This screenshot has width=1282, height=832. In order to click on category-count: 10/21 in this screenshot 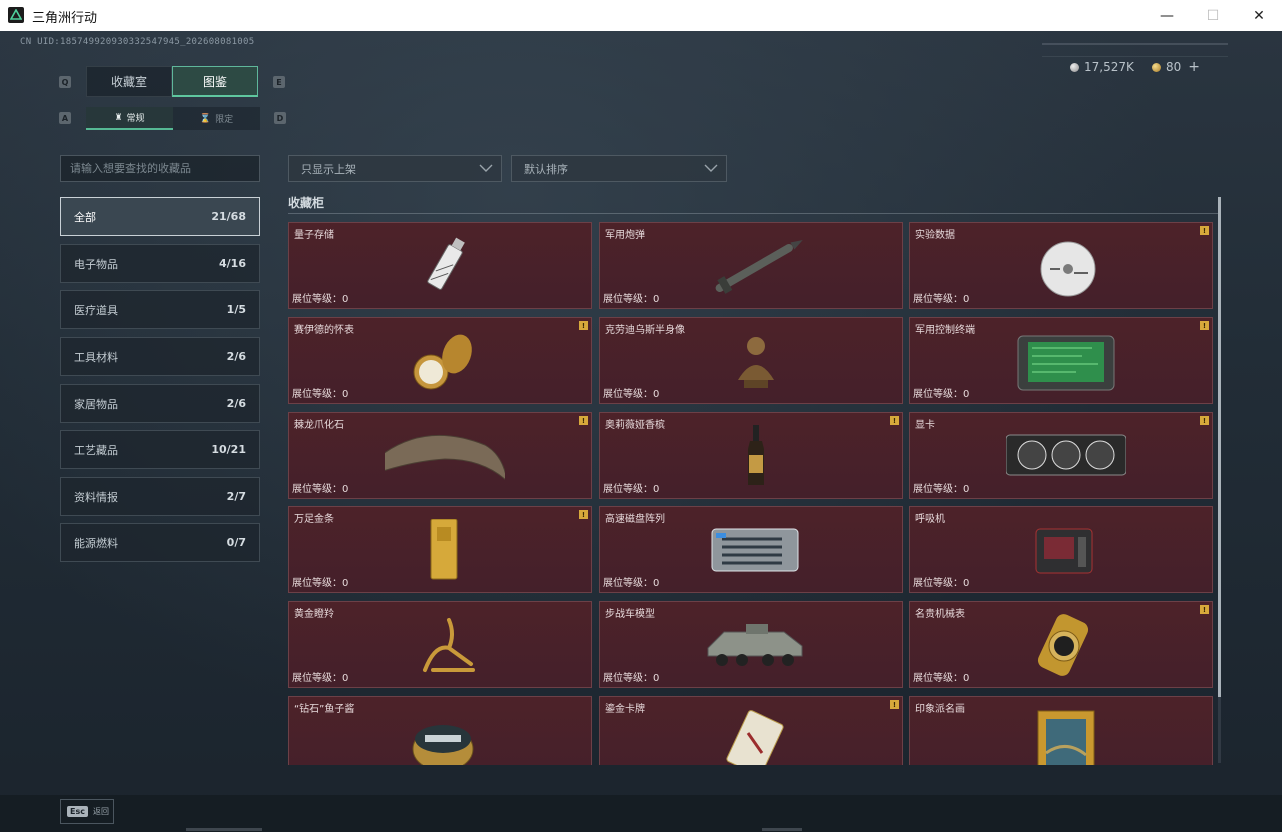, I will do `click(228, 449)`.